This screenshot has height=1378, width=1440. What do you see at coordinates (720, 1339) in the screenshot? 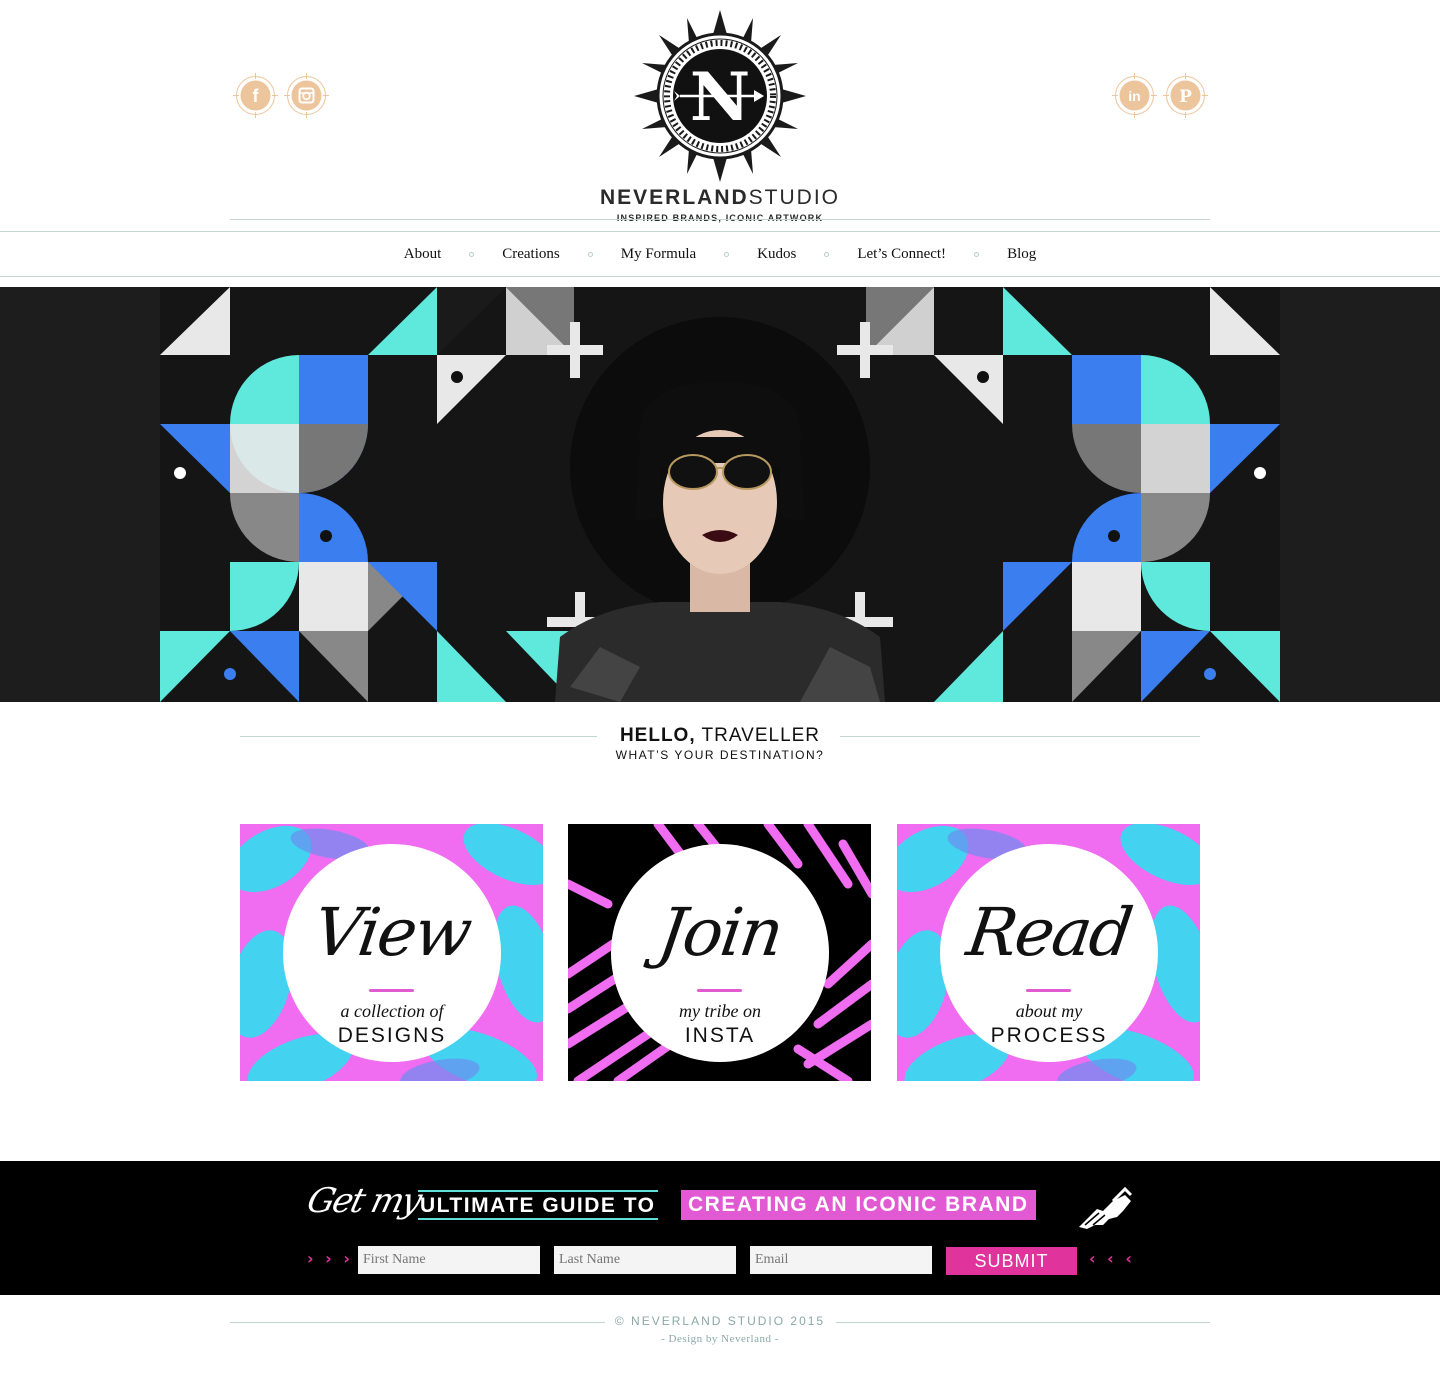
I see `footer-credit: - Design by Neverland -` at bounding box center [720, 1339].